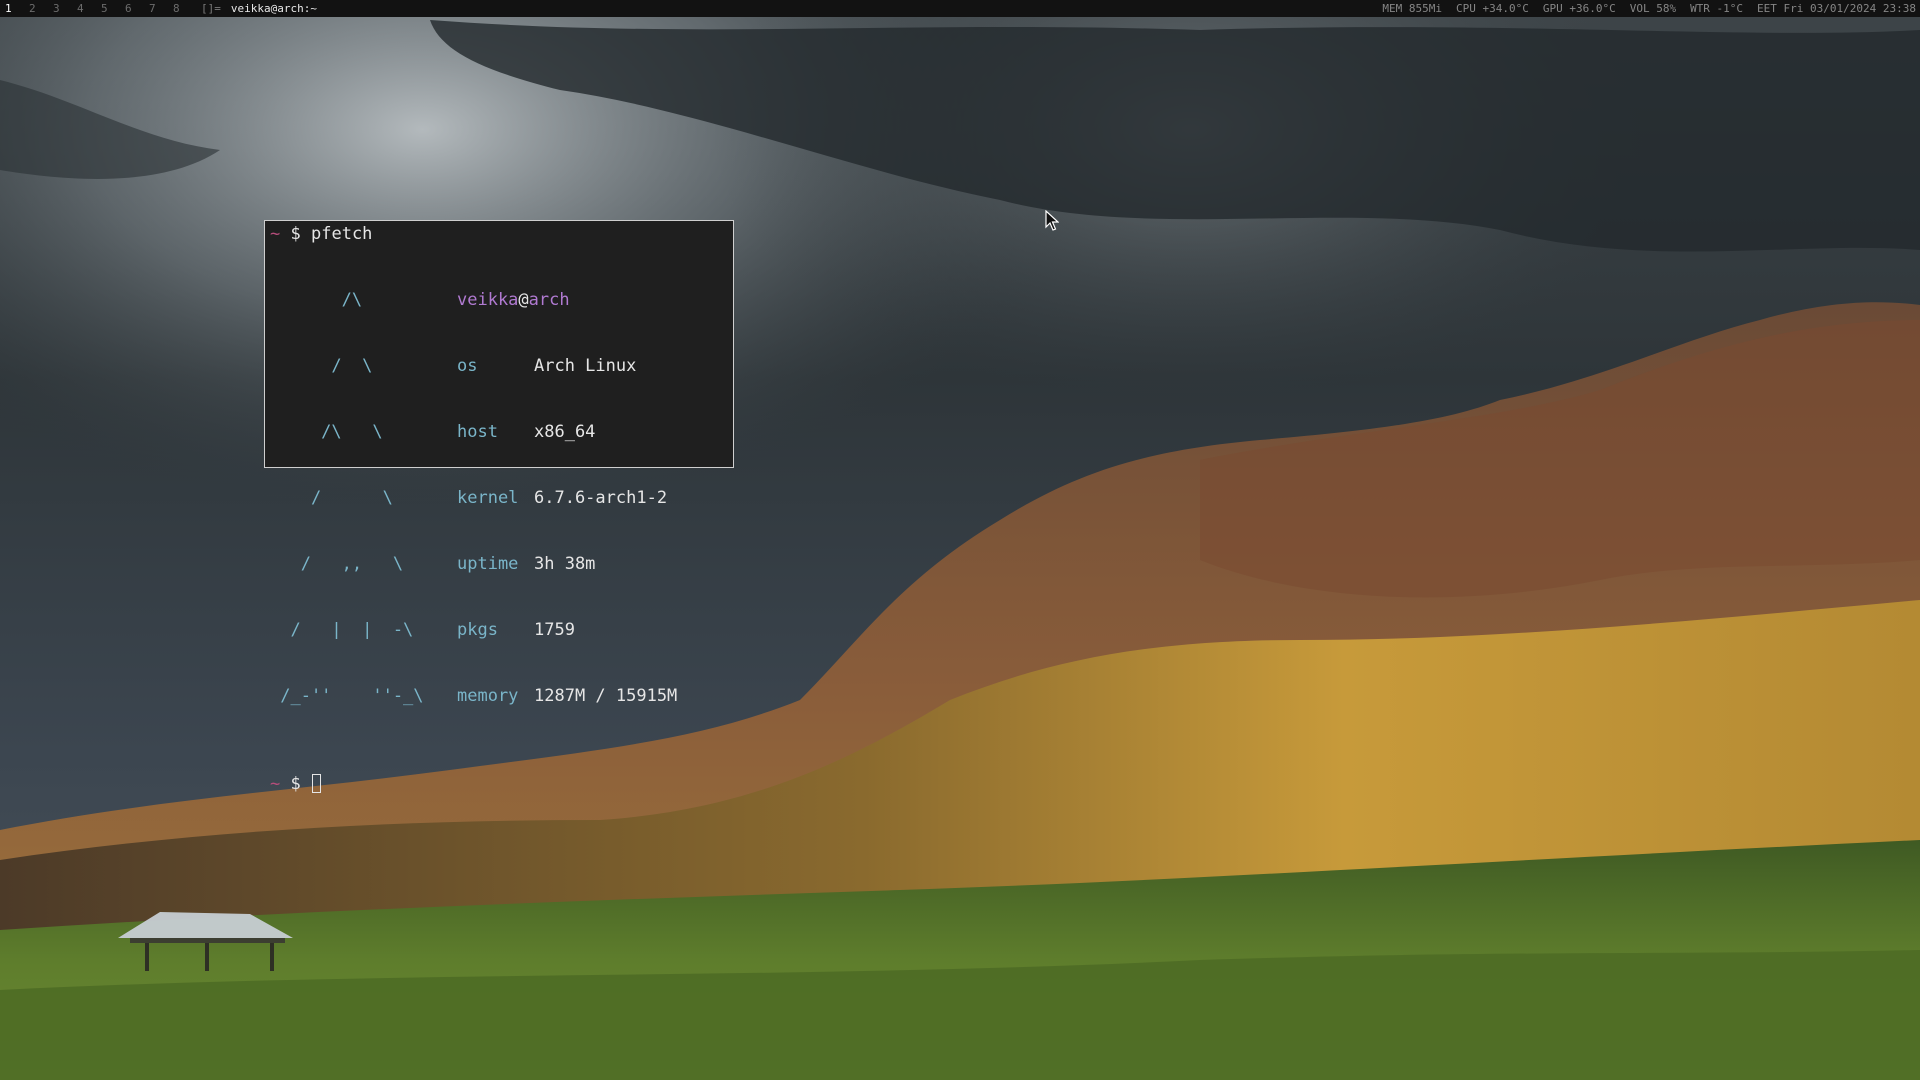 This screenshot has height=1080, width=1920. I want to click on text-cursor, so click(316, 783).